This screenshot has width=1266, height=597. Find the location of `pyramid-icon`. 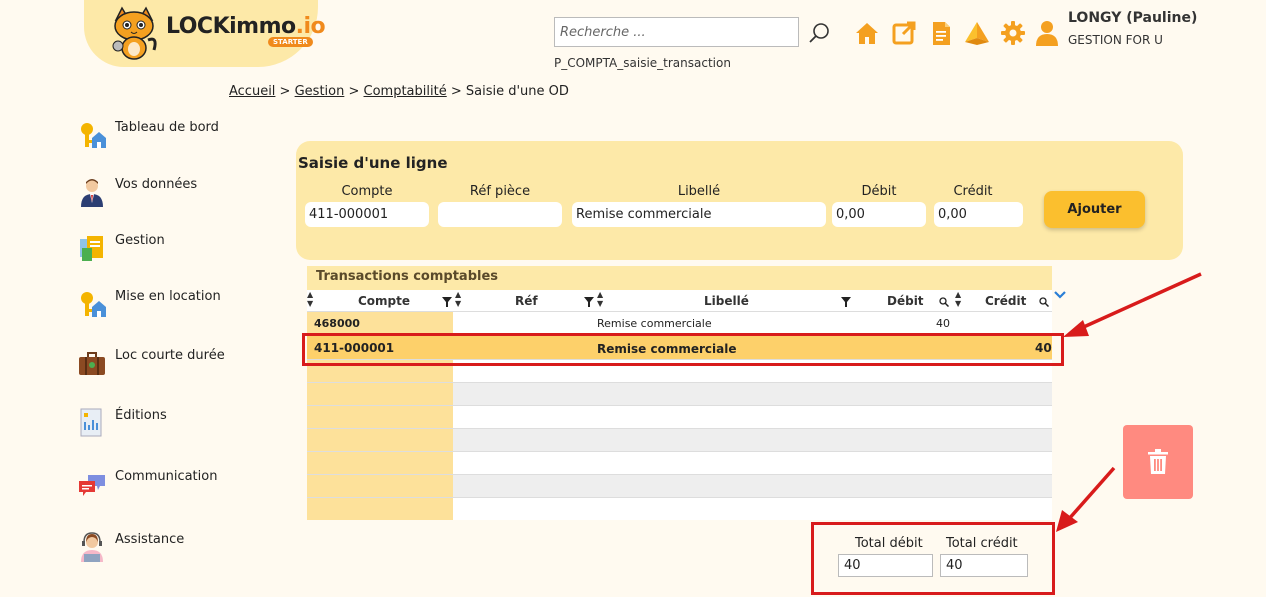

pyramid-icon is located at coordinates (977, 33).